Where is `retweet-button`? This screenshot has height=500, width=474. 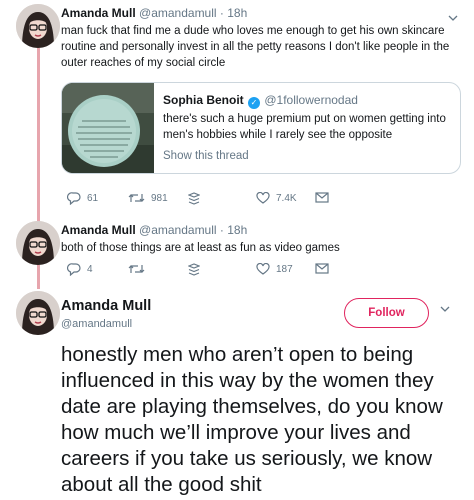 retweet-button is located at coordinates (136, 269).